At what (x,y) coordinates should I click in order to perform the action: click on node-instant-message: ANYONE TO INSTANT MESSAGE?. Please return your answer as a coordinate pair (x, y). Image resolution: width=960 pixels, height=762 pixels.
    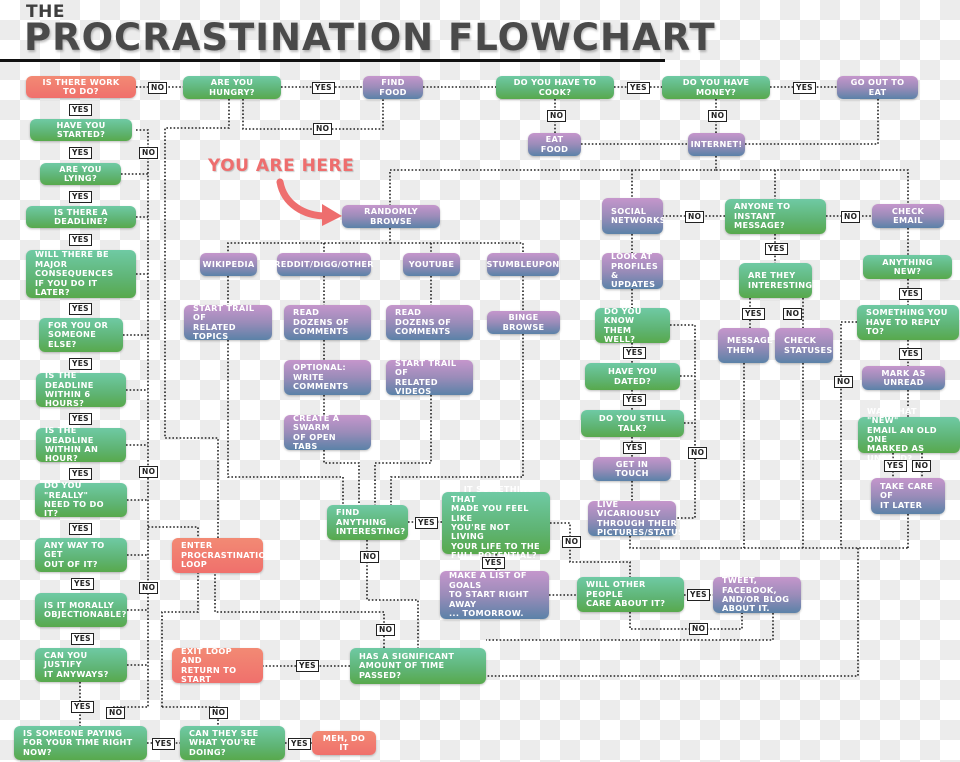
    Looking at the image, I should click on (775, 216).